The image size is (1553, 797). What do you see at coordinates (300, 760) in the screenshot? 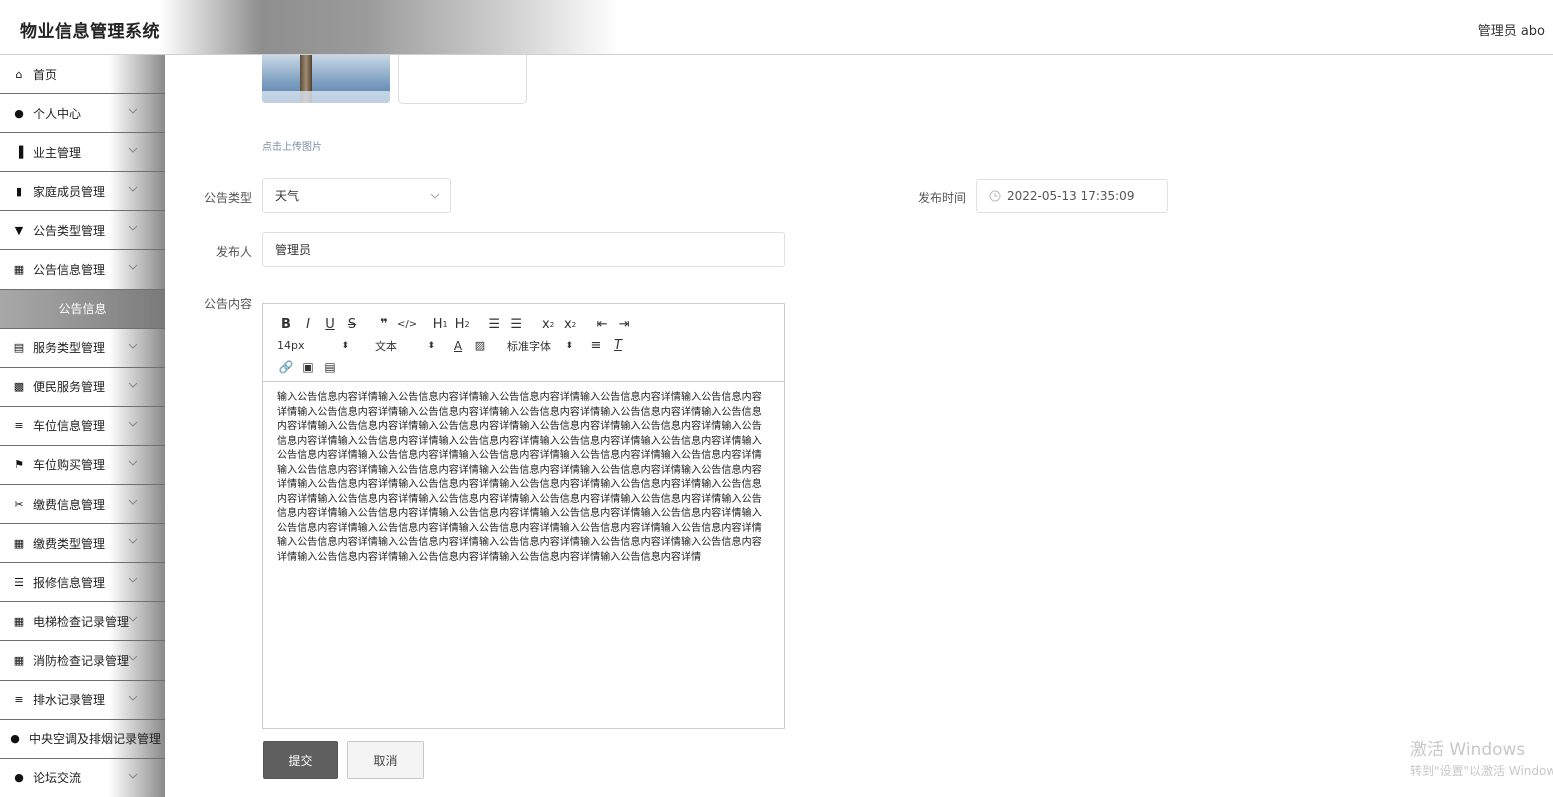
I see `submit-button: 提交` at bounding box center [300, 760].